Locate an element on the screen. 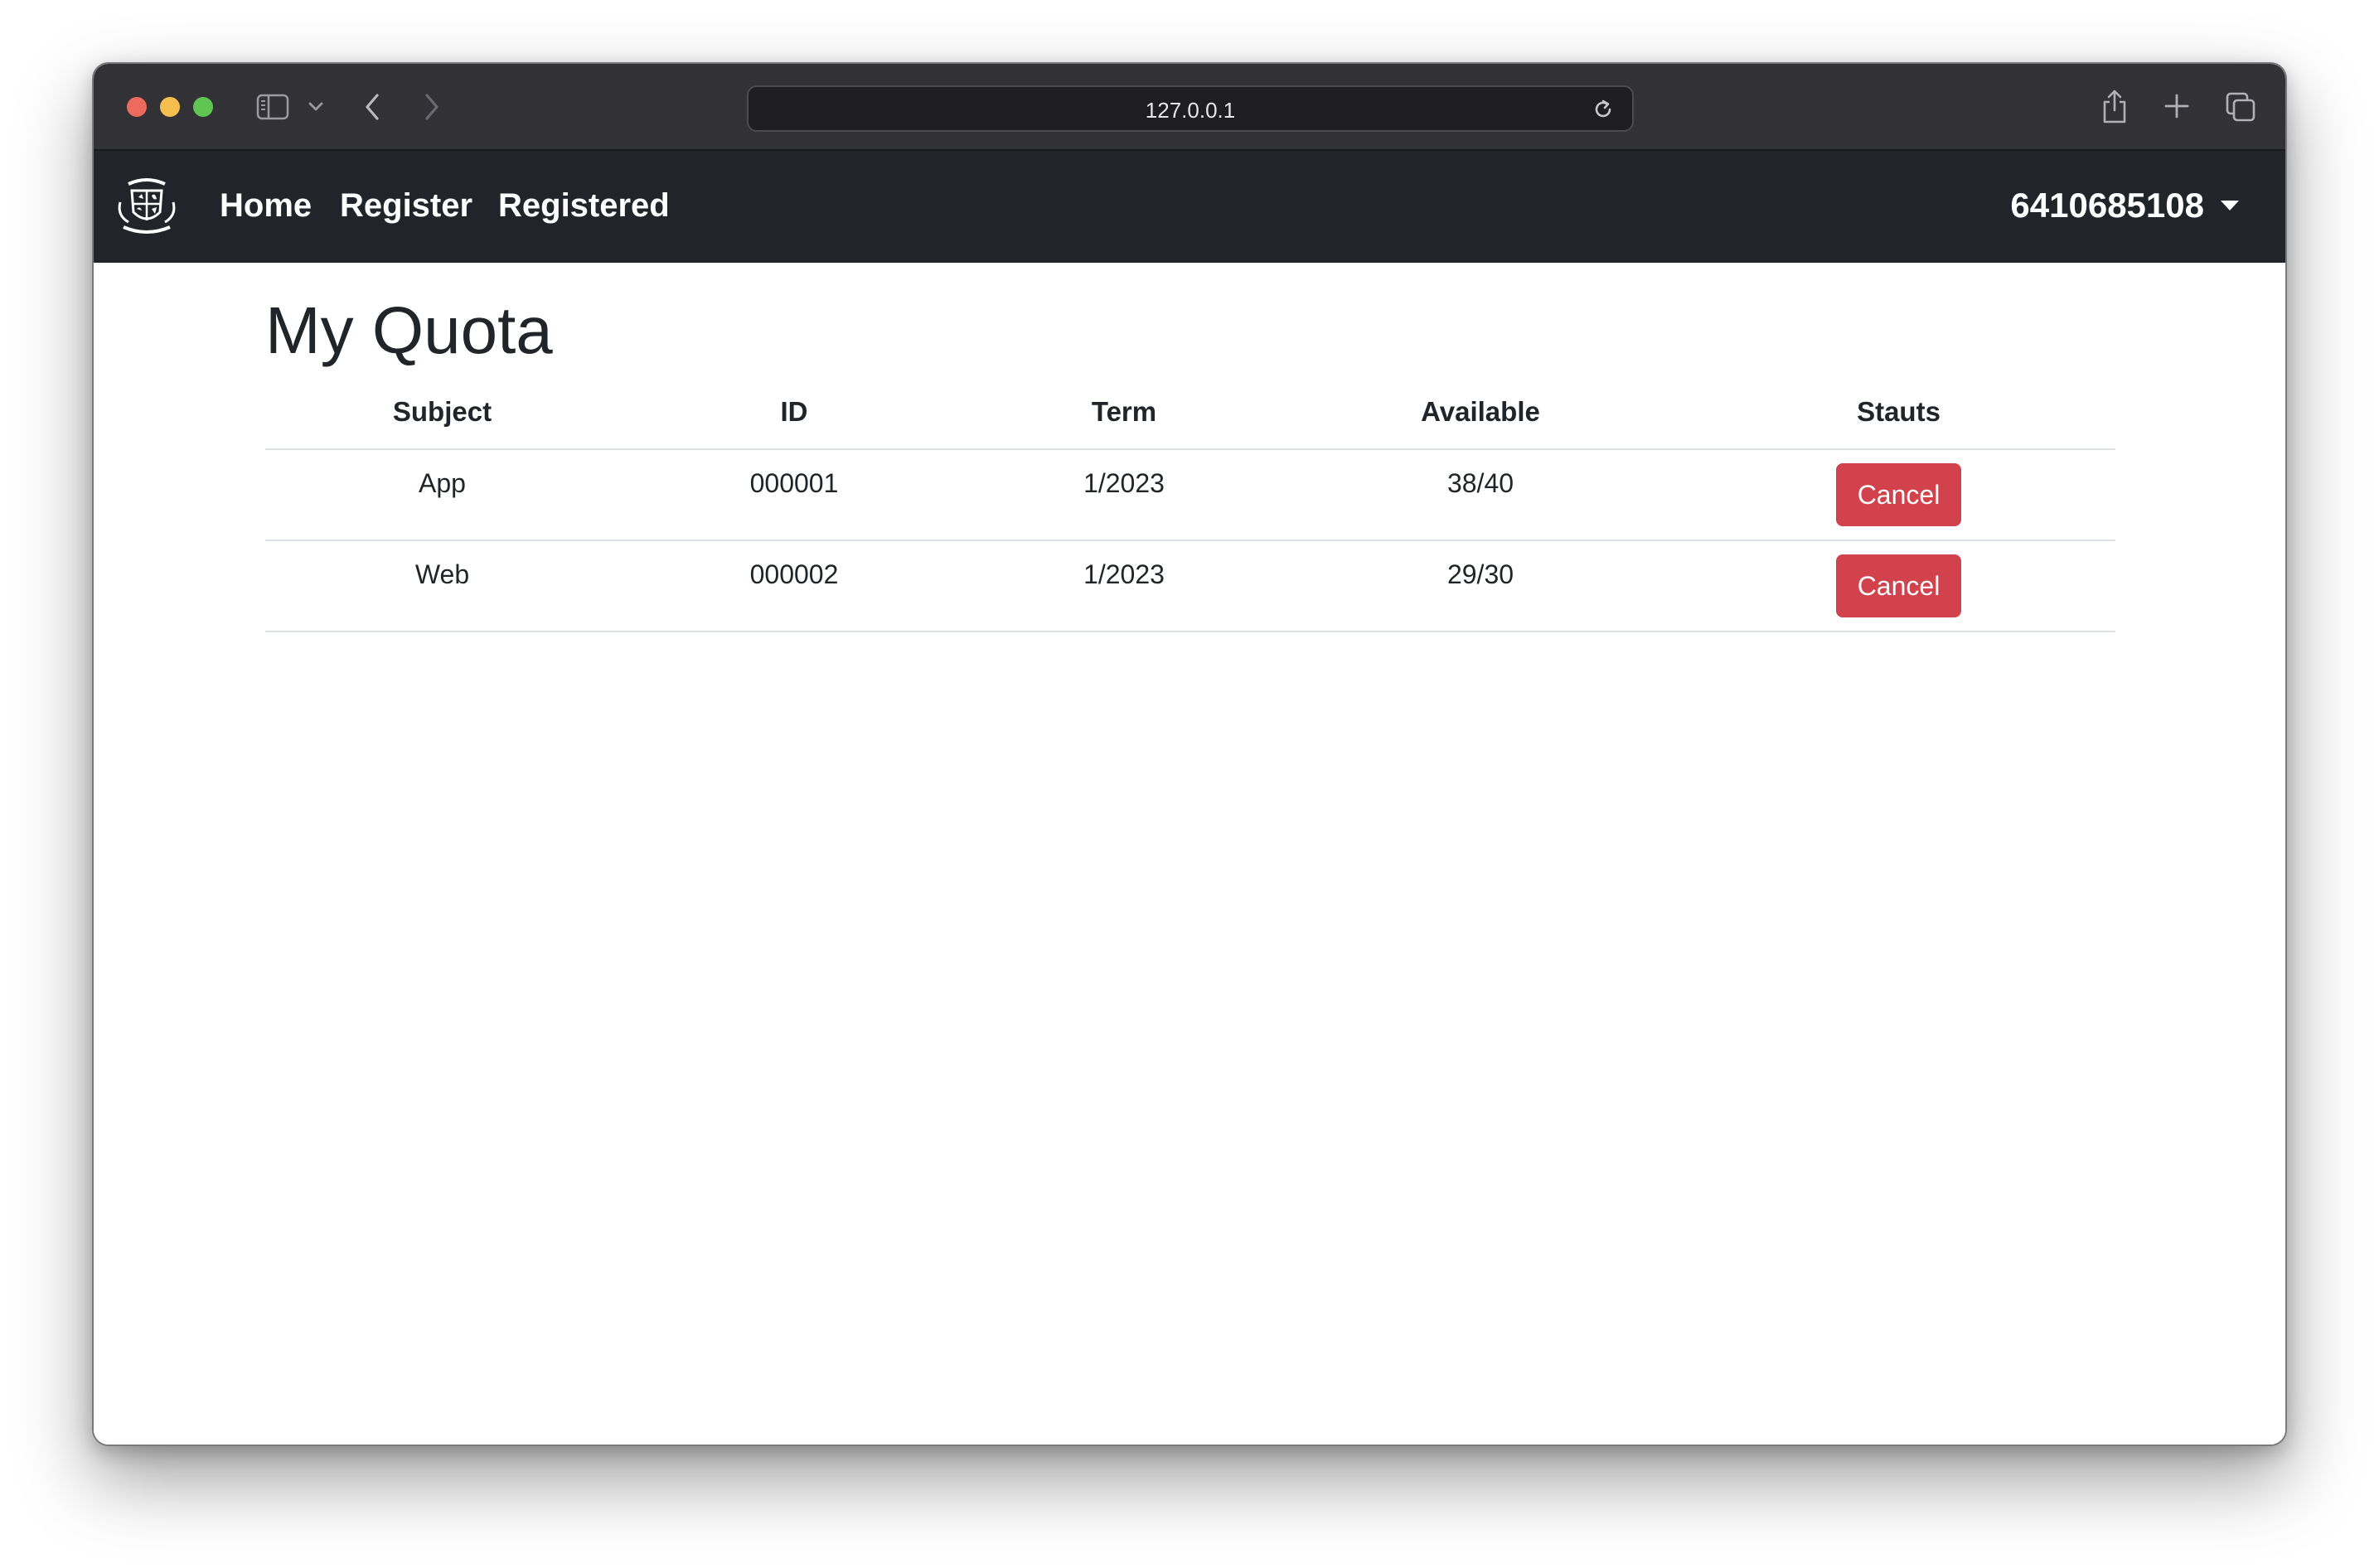 The height and width of the screenshot is (1568, 2379). chevron-down-icon is located at coordinates (316, 107).